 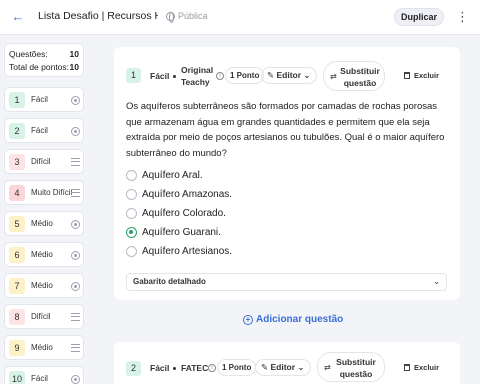 What do you see at coordinates (248, 319) in the screenshot?
I see `plus-icon: +` at bounding box center [248, 319].